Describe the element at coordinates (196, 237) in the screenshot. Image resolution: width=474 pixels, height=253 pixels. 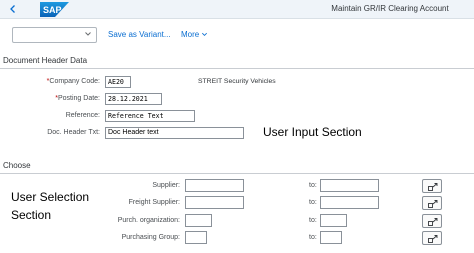
I see `purchasing-group-from-field` at that location.